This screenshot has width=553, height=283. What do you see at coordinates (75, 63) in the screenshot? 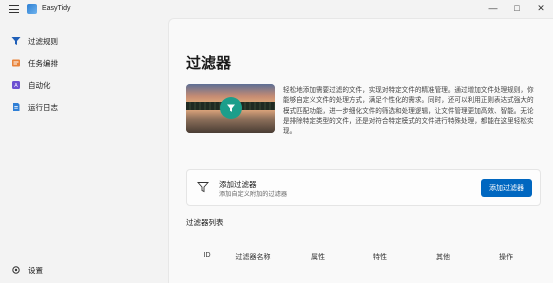
I see `sidebar-item-task-orchestration: 任务编排` at bounding box center [75, 63].